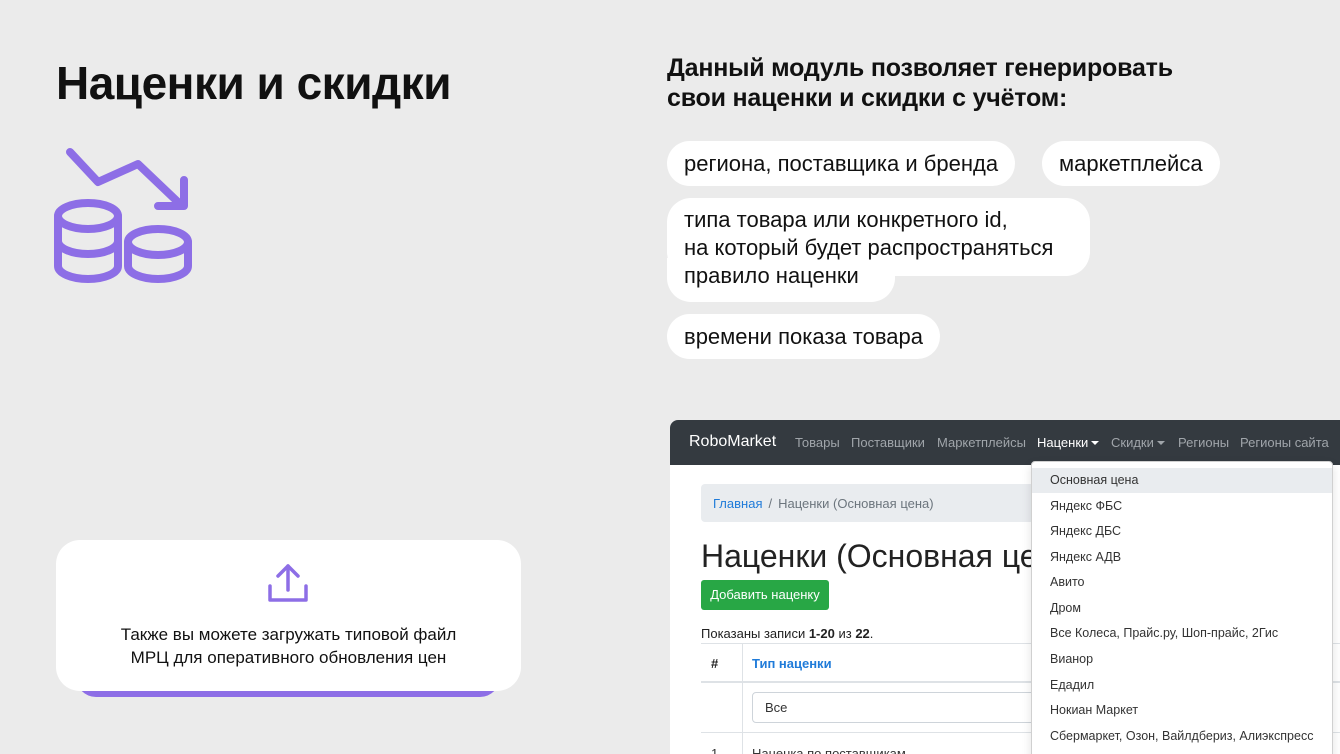 Image resolution: width=1340 pixels, height=754 pixels. Describe the element at coordinates (288, 634) in the screenshot. I see `upload-line: Также вы можете загружать типовой файл` at that location.